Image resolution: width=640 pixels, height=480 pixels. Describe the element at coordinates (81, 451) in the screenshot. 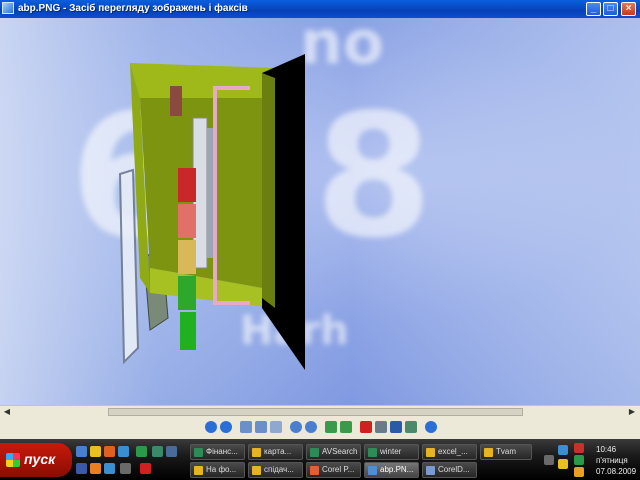

I see `show-desktop-icon` at that location.